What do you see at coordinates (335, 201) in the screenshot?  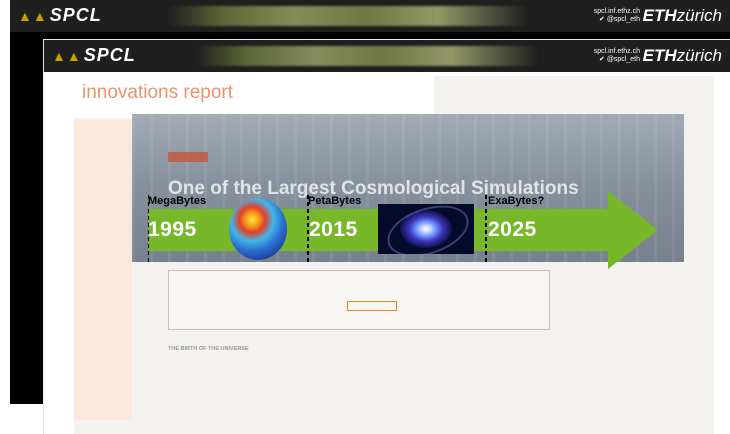 I see `stage-label-petabytes: PetaBytes` at bounding box center [335, 201].